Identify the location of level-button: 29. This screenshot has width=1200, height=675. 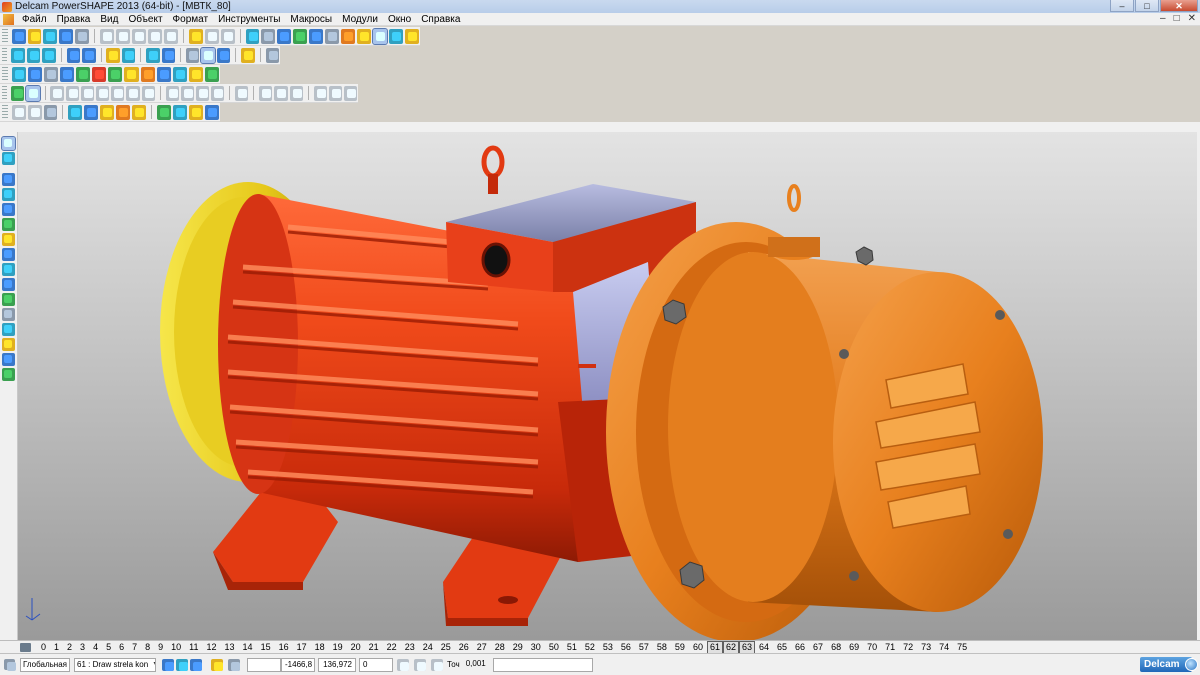
(518, 647).